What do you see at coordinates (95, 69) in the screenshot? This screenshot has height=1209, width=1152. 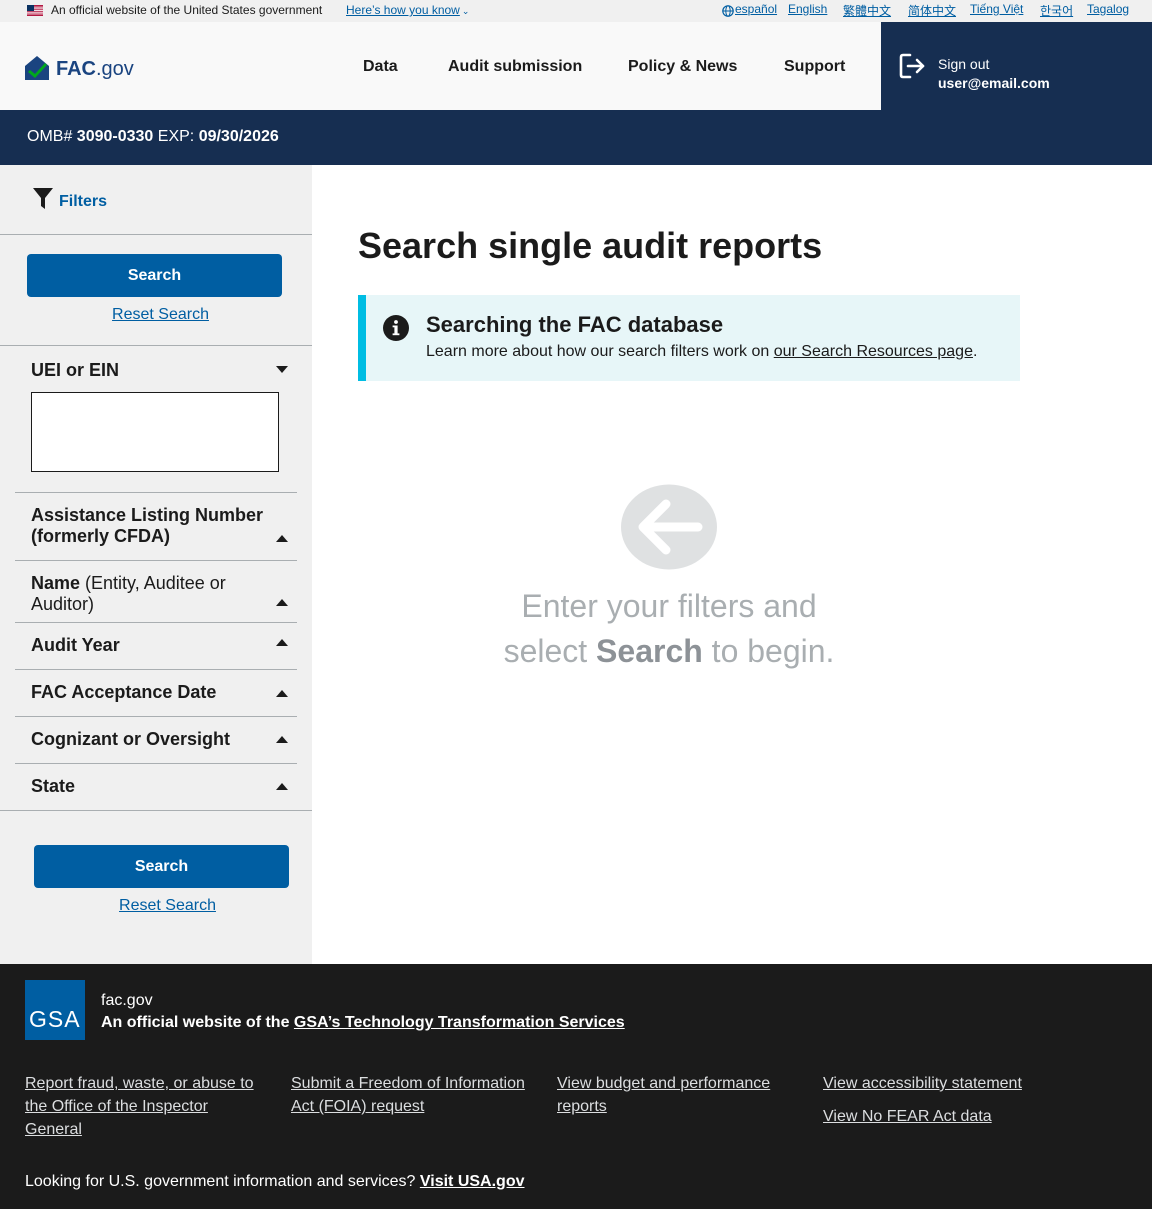 I see `site-logo-text: FAC.gov` at bounding box center [95, 69].